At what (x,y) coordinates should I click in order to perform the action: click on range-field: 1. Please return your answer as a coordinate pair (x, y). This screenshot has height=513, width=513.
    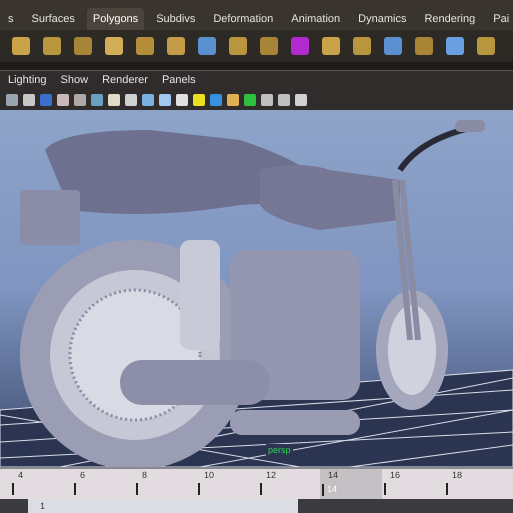
    Looking at the image, I should click on (163, 506).